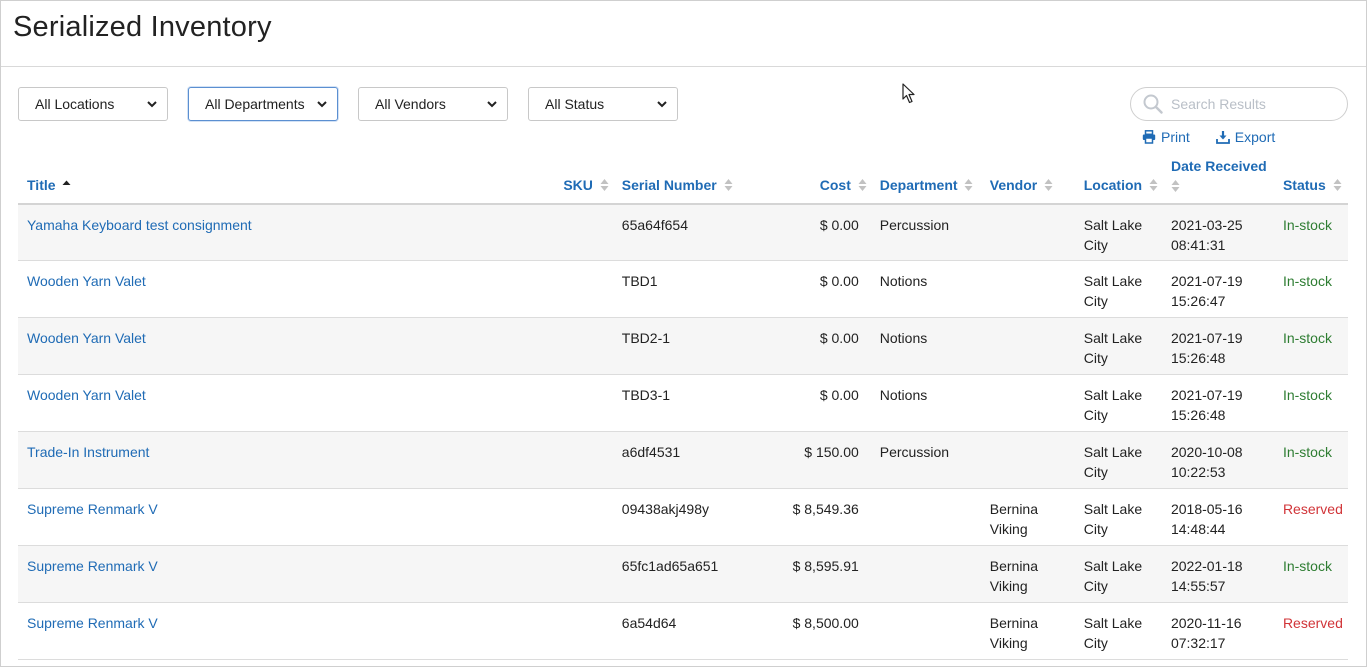  I want to click on cell-serial-number: 65fc1ad65a651, so click(687, 574).